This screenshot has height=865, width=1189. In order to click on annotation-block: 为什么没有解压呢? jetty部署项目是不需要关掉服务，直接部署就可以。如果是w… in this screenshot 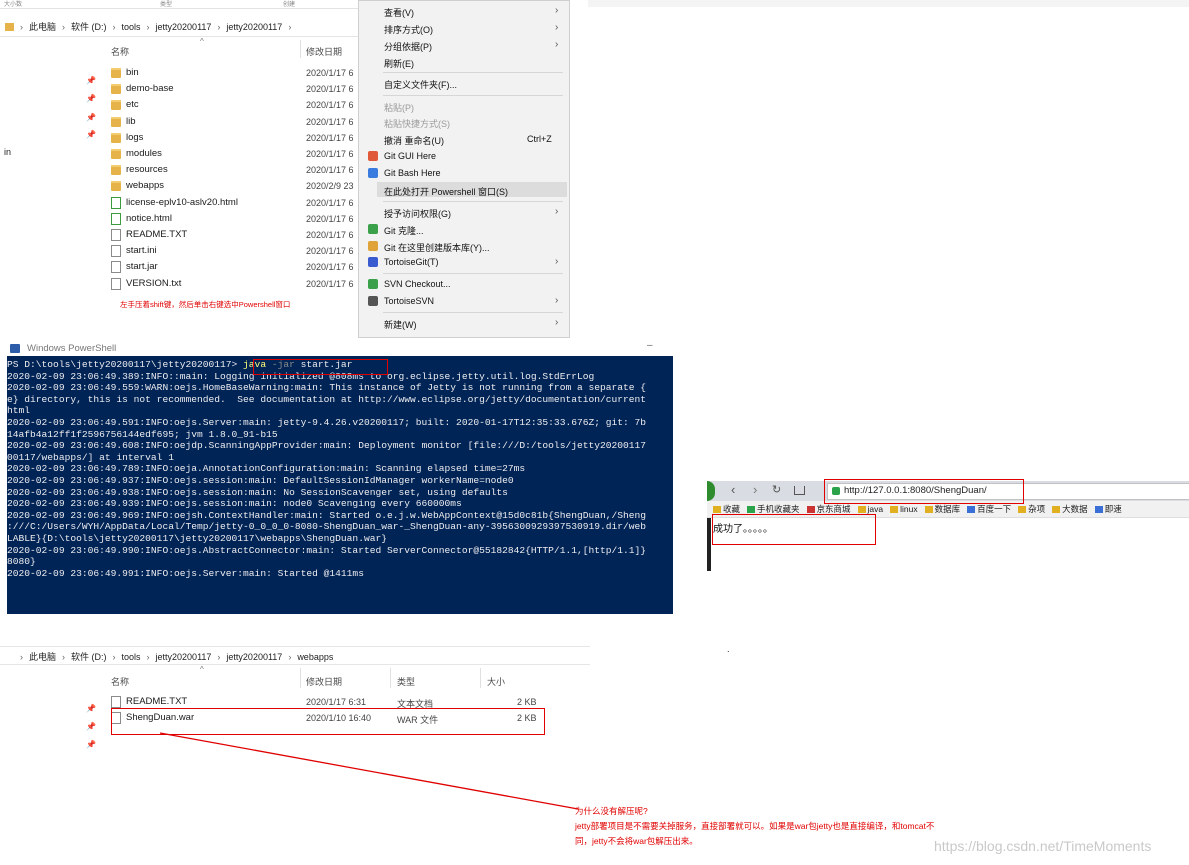, I will do `click(754, 826)`.